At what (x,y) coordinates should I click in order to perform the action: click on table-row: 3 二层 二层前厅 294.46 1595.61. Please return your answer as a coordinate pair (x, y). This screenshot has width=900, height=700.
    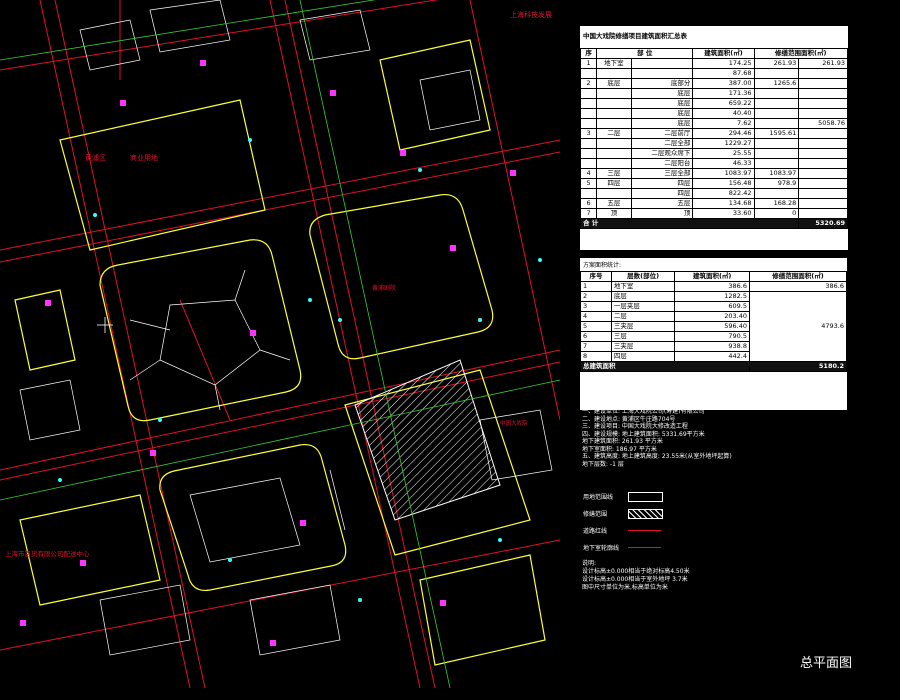
    Looking at the image, I should click on (713, 133).